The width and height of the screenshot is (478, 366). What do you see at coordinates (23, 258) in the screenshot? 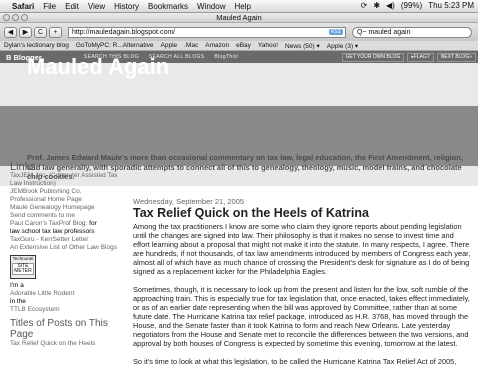
I see `badge-top-label: Technorati` at bounding box center [23, 258].